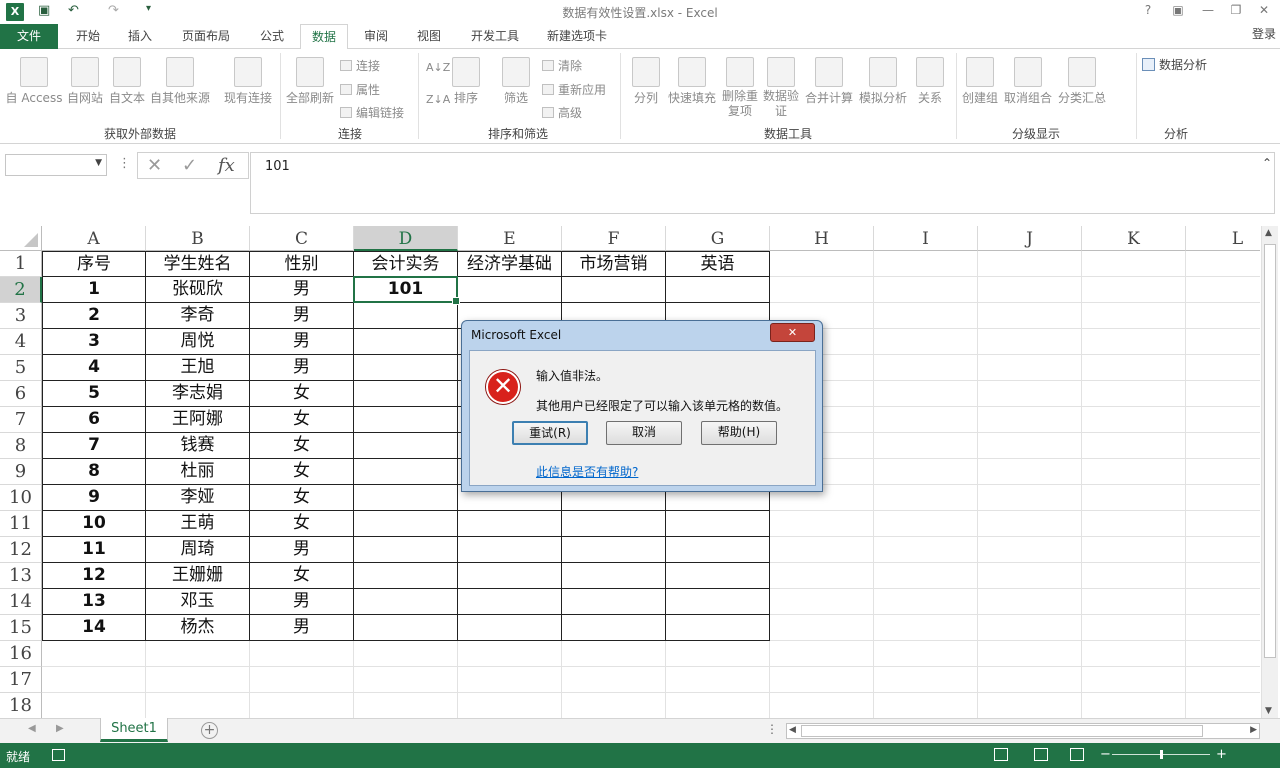 Image resolution: width=1280 pixels, height=768 pixels. Describe the element at coordinates (32, 728) in the screenshot. I see `sheet-nav-prev-icon: ◀` at that location.